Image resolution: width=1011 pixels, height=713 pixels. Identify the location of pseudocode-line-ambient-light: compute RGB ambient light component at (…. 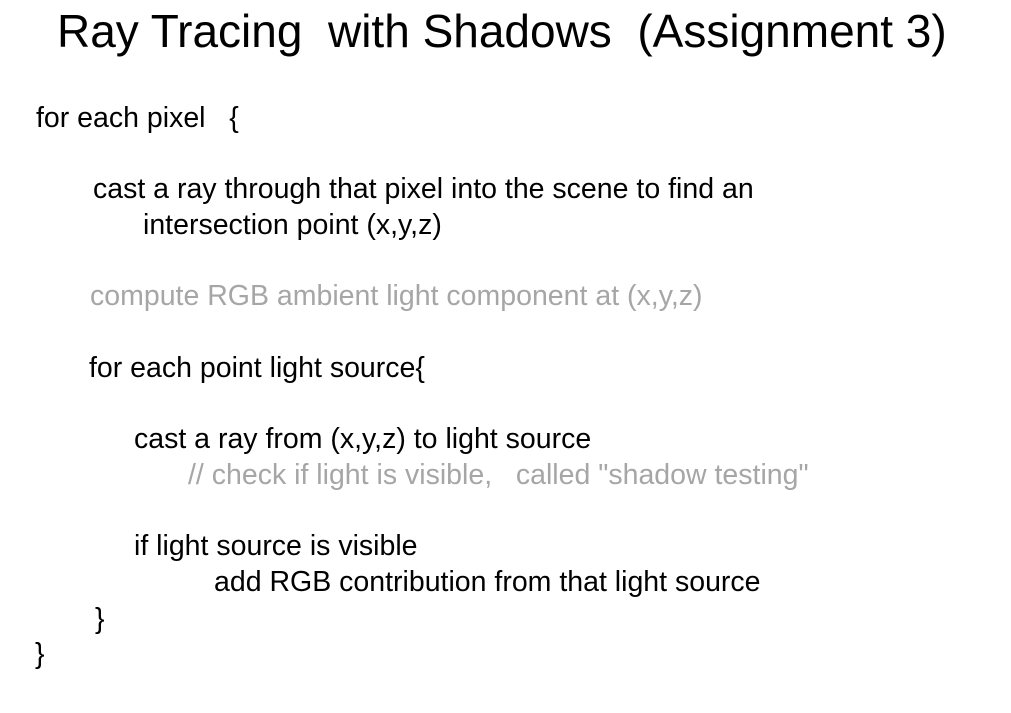
(396, 296).